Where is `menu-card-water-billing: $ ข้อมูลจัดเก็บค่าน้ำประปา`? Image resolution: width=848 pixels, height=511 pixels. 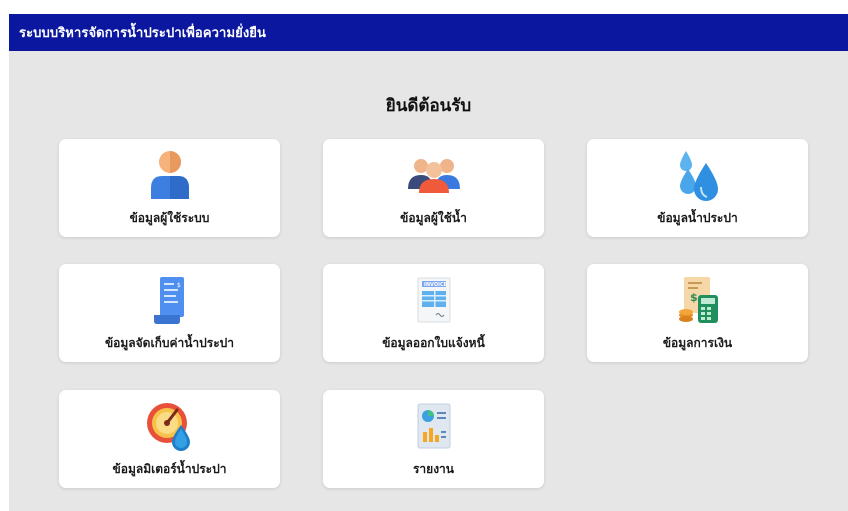
menu-card-water-billing: $ ข้อมูลจัดเก็บค่าน้ำประปา is located at coordinates (169, 313).